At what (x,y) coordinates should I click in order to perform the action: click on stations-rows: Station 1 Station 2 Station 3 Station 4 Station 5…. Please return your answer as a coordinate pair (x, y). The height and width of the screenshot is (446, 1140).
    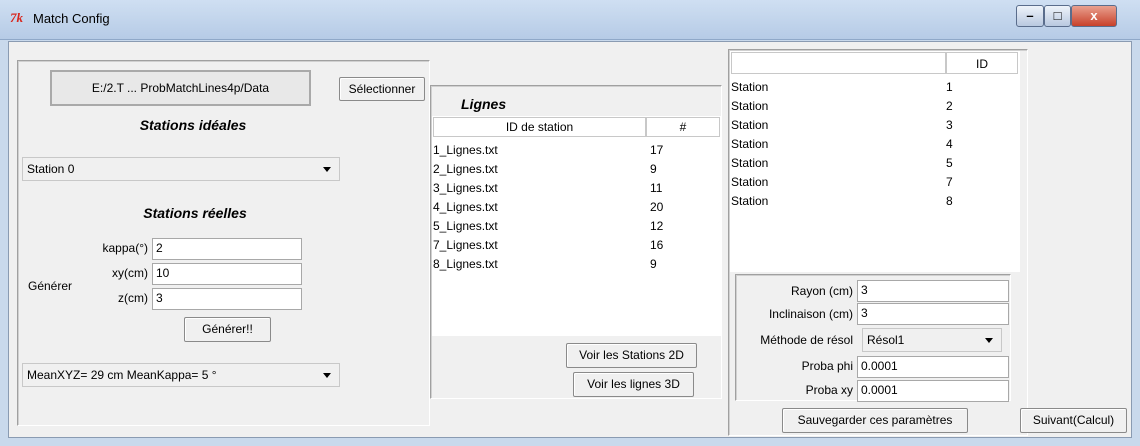
    Looking at the image, I should click on (875, 148).